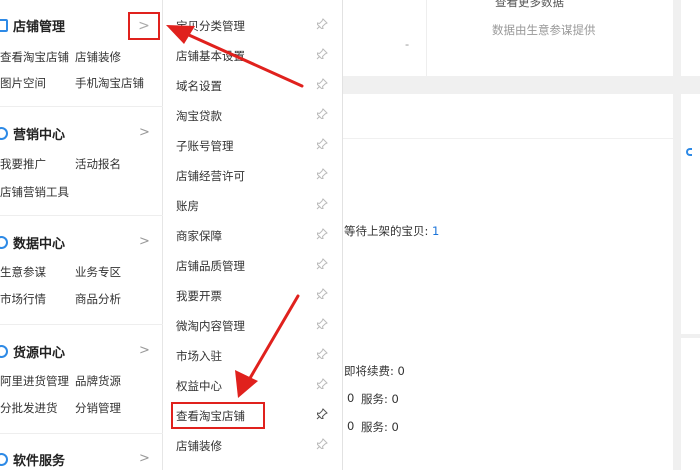  What do you see at coordinates (508, 116) in the screenshot?
I see `section-header-bar` at bounding box center [508, 116].